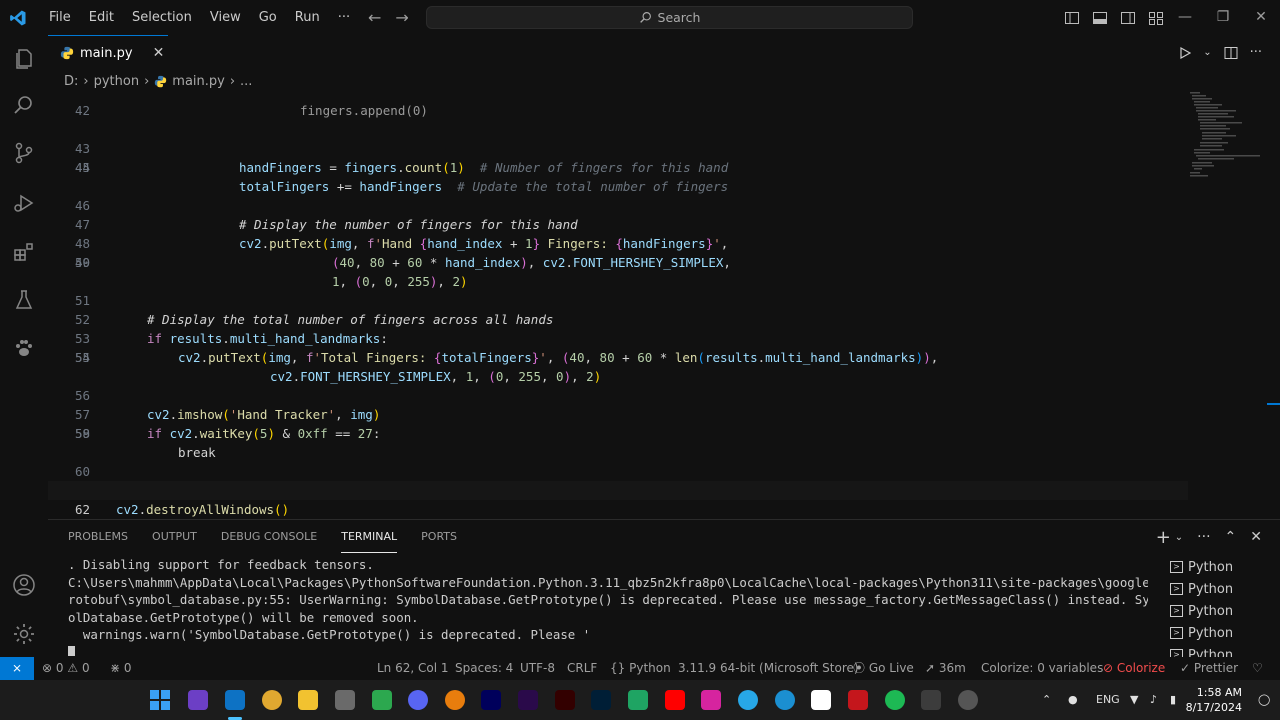 The image size is (1280, 720). I want to click on command-center-search: Search, so click(669, 17).